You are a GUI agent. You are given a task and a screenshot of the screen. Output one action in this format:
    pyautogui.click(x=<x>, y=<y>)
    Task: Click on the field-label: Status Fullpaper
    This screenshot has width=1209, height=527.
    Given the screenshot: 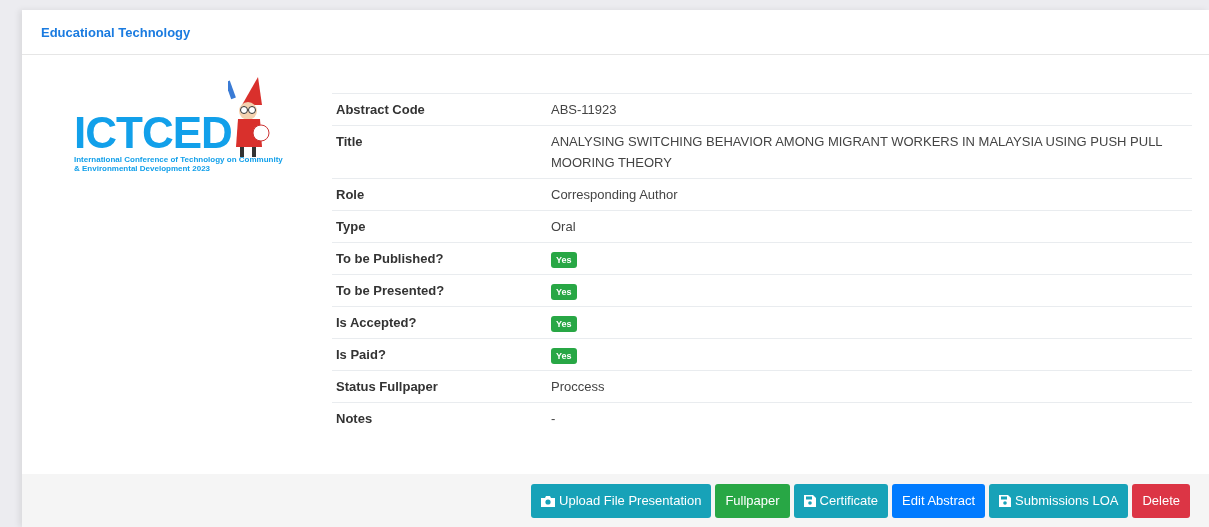 What is the action you would take?
    pyautogui.click(x=439, y=386)
    